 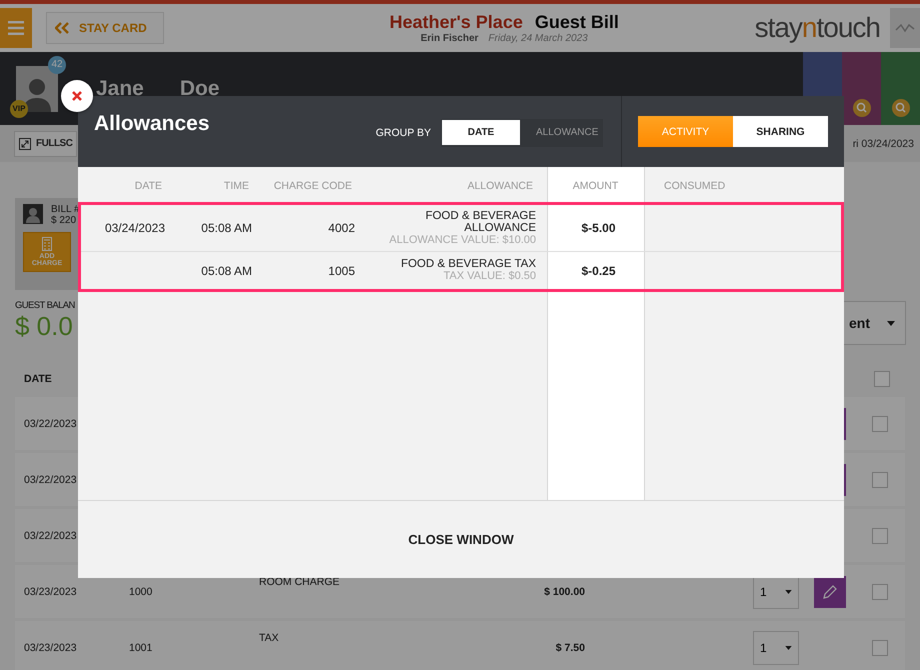 What do you see at coordinates (19, 109) in the screenshot?
I see `vip-badge: VIP` at bounding box center [19, 109].